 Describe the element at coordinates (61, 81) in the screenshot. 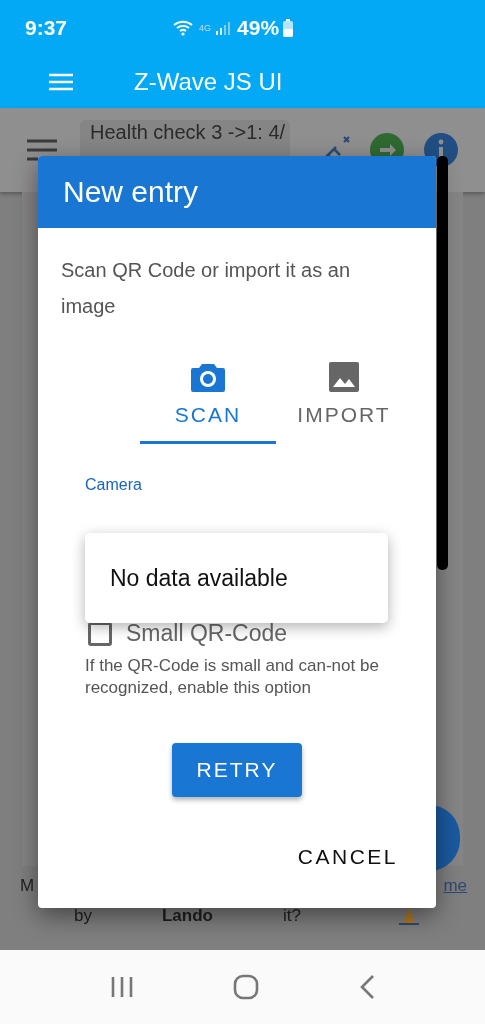

I see `menu-icon` at that location.